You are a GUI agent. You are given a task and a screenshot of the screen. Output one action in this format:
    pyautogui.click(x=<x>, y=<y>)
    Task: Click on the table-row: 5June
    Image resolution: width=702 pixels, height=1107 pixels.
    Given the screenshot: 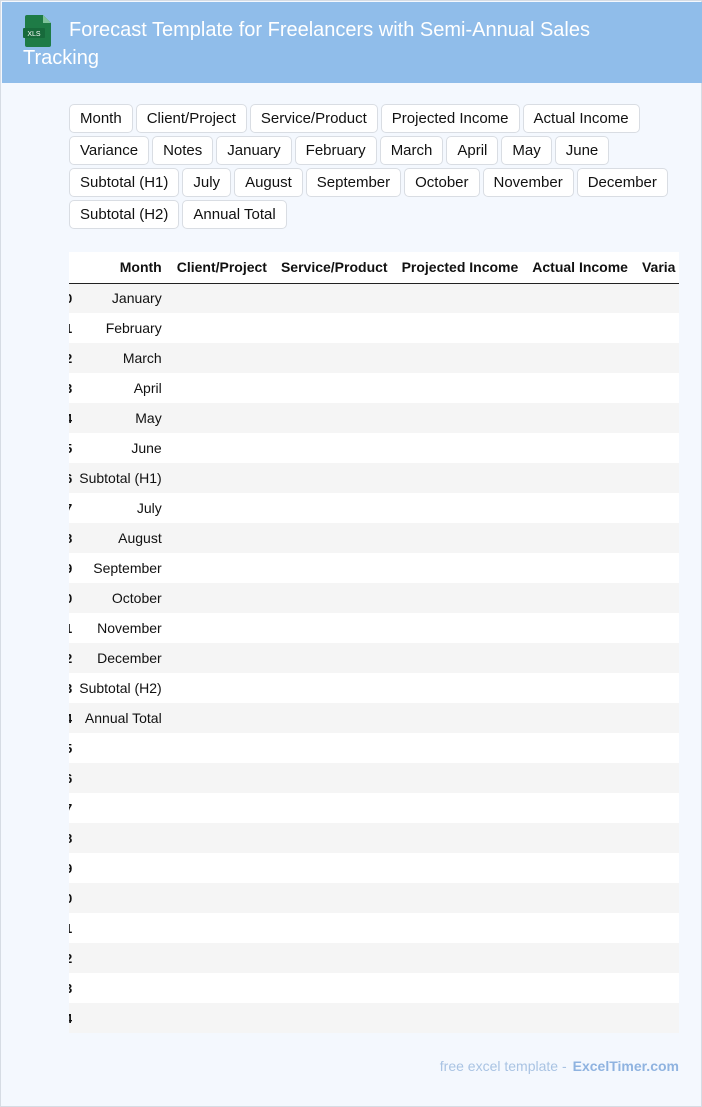 What is the action you would take?
    pyautogui.click(x=374, y=448)
    